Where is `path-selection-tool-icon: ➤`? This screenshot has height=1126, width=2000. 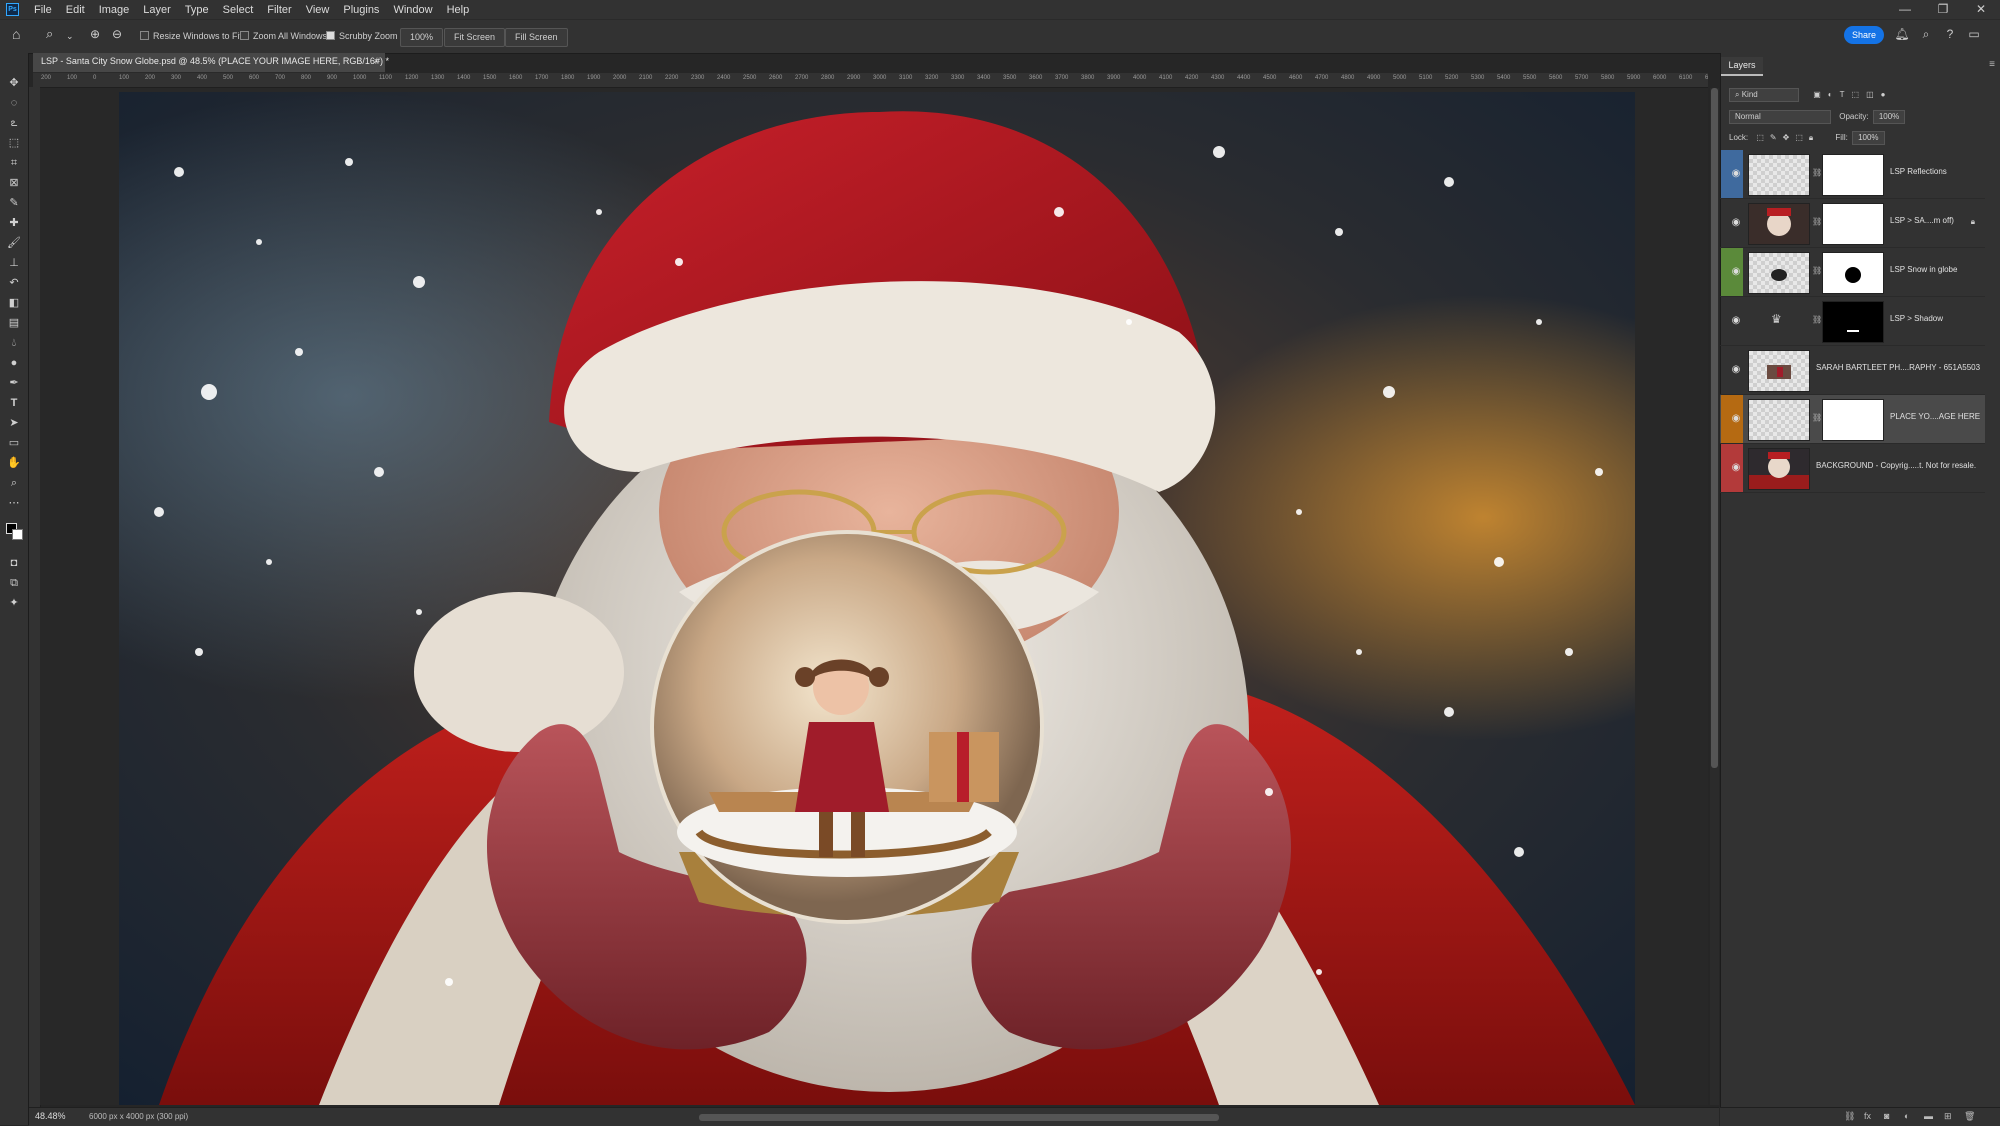 path-selection-tool-icon: ➤ is located at coordinates (14, 423).